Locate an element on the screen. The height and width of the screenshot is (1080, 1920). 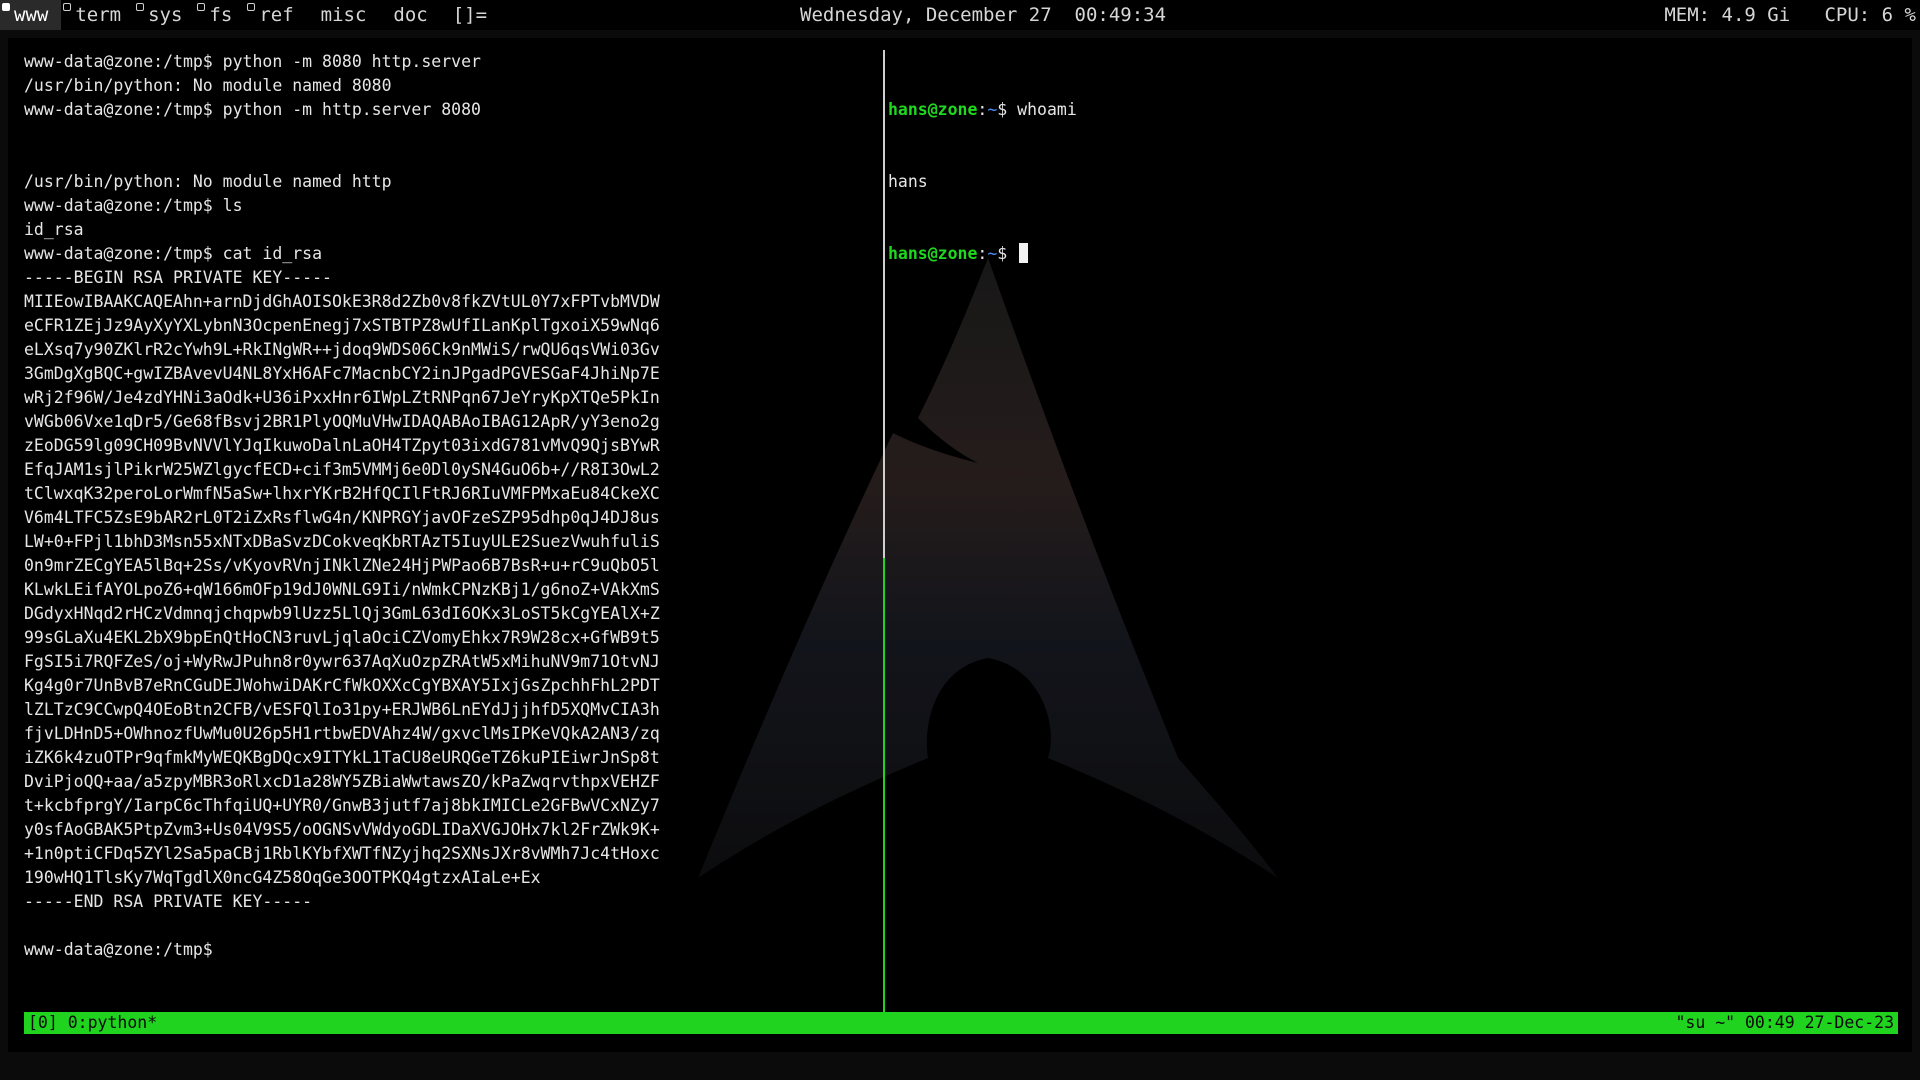
workspace-doc: doc is located at coordinates (409, 15).